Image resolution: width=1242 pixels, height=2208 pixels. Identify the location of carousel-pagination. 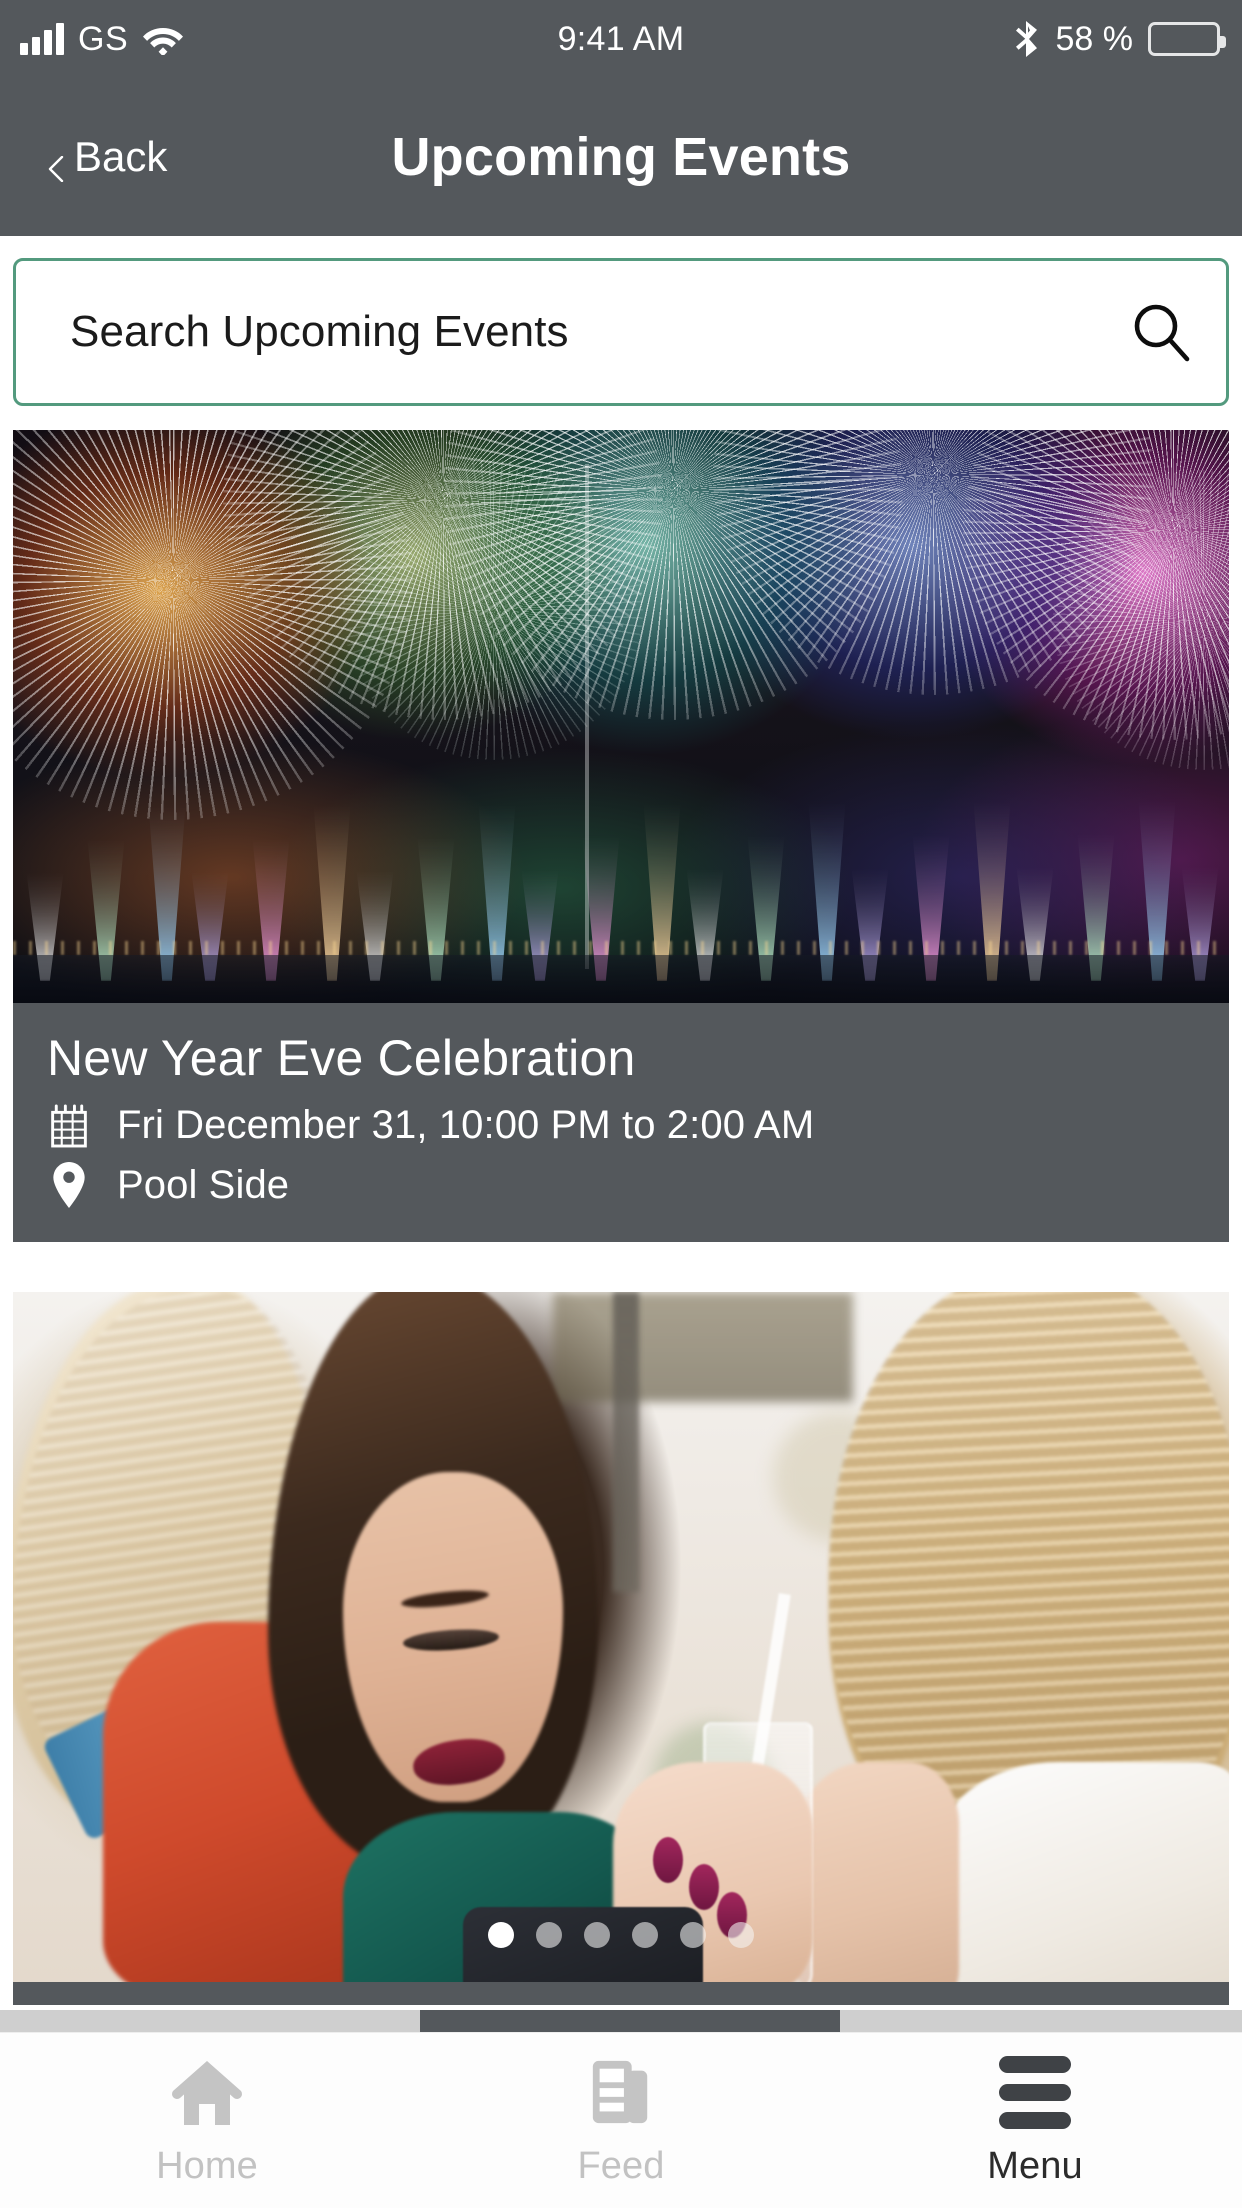
(621, 1935).